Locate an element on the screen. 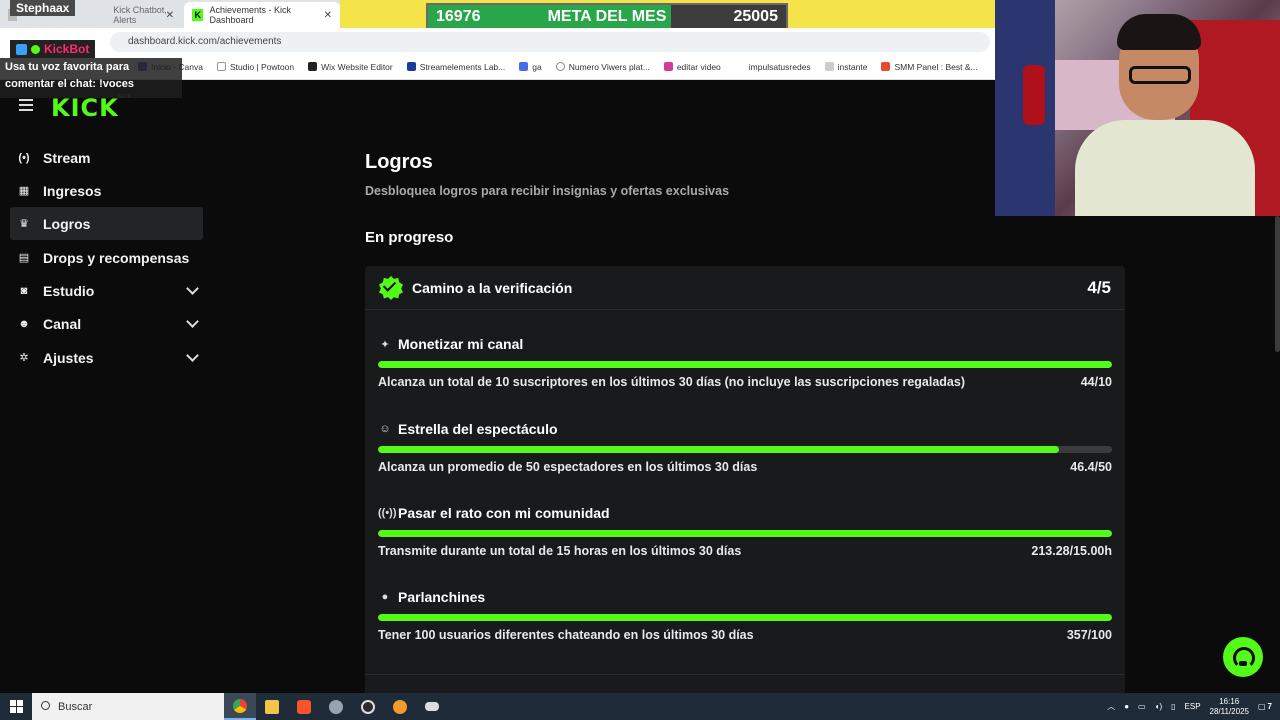  sidebar-item-ingresos: ▦ Ingresos is located at coordinates (106, 190).